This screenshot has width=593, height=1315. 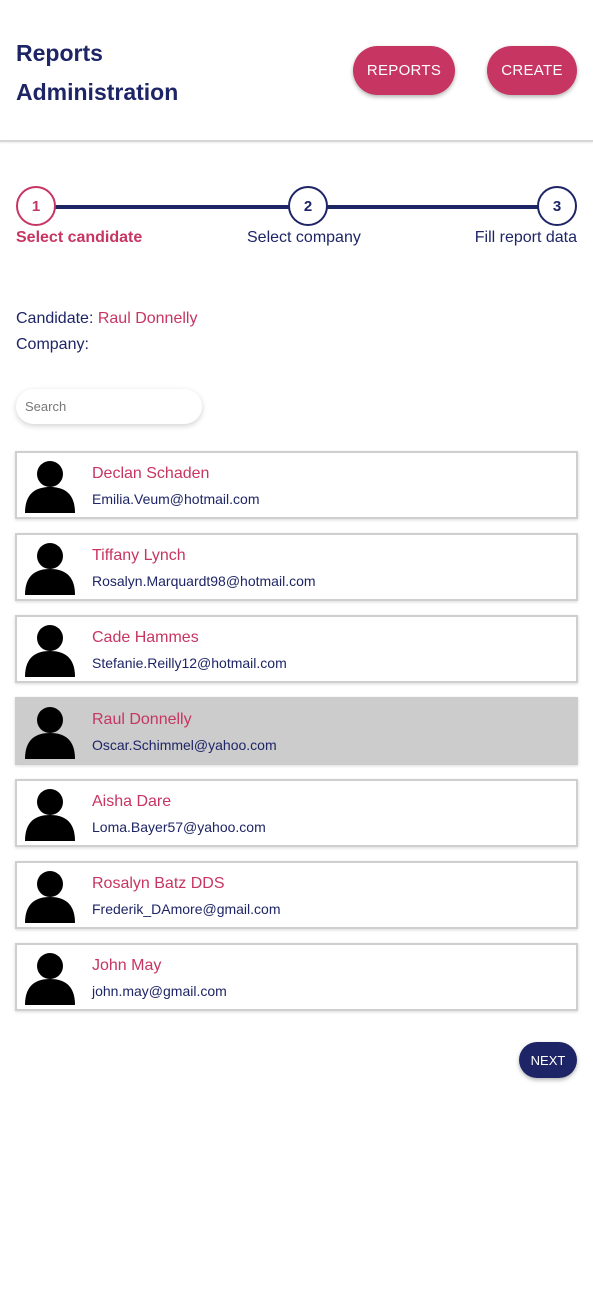 I want to click on step-1-label: Select candidate, so click(x=79, y=237).